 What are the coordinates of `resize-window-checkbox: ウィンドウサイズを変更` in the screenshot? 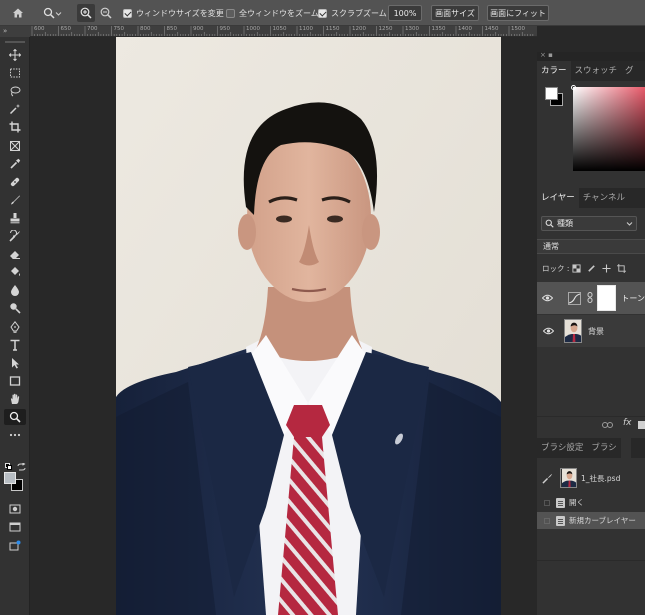 It's located at (173, 13).